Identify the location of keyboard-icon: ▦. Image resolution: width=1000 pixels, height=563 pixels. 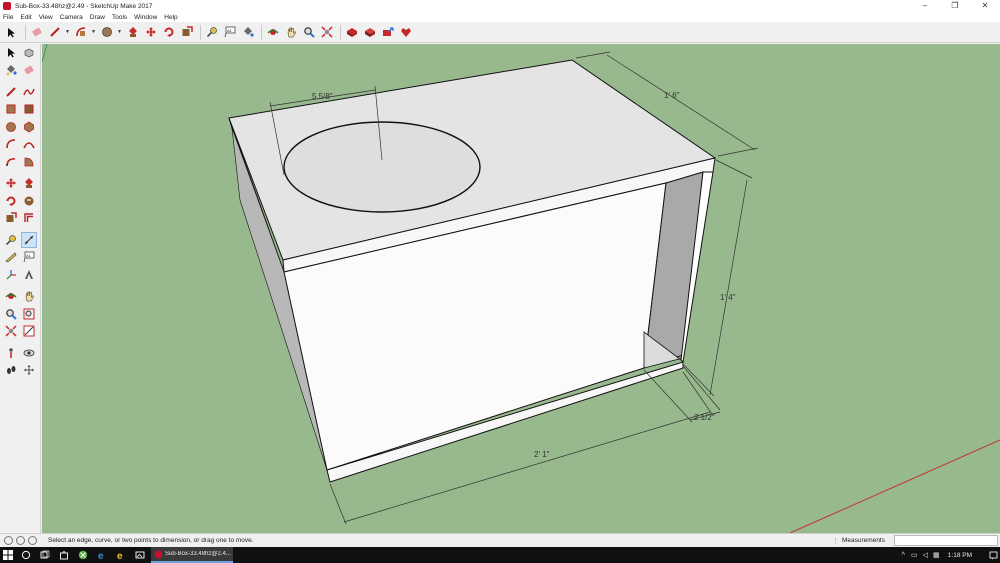
(936, 555).